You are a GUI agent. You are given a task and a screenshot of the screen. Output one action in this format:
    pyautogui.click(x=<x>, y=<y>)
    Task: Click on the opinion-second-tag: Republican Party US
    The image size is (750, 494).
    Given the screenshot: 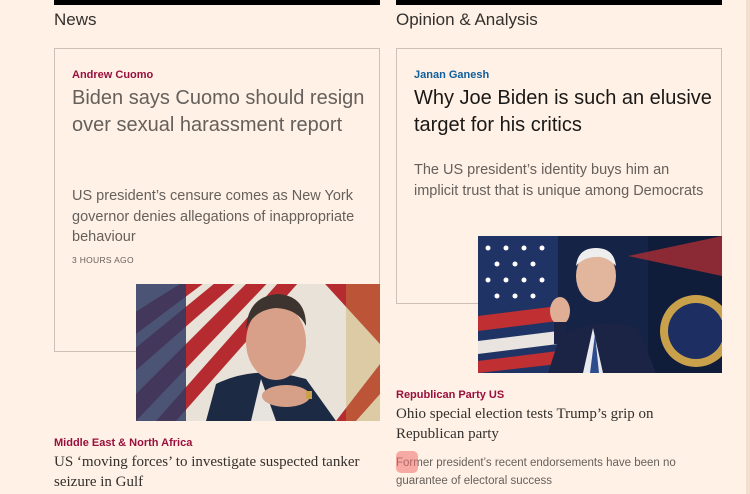 What is the action you would take?
    pyautogui.click(x=450, y=395)
    